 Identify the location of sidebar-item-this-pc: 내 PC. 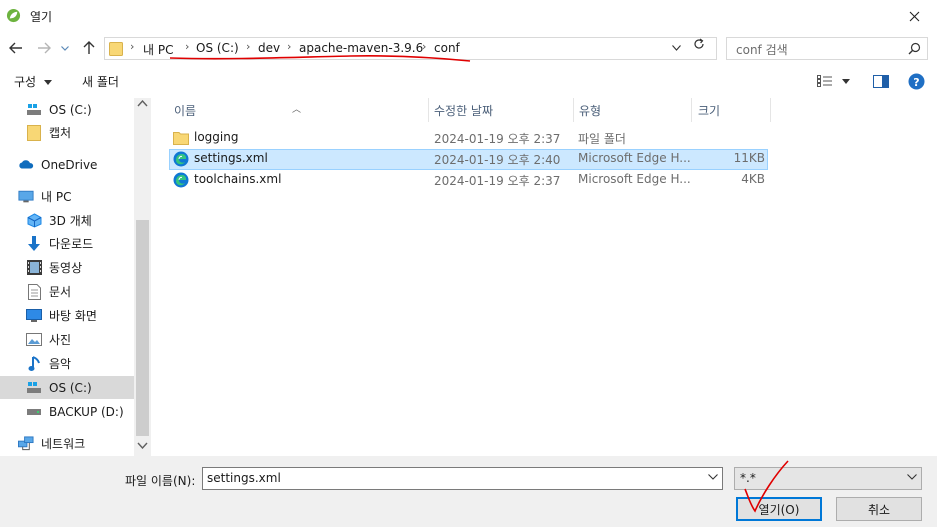
(67, 196).